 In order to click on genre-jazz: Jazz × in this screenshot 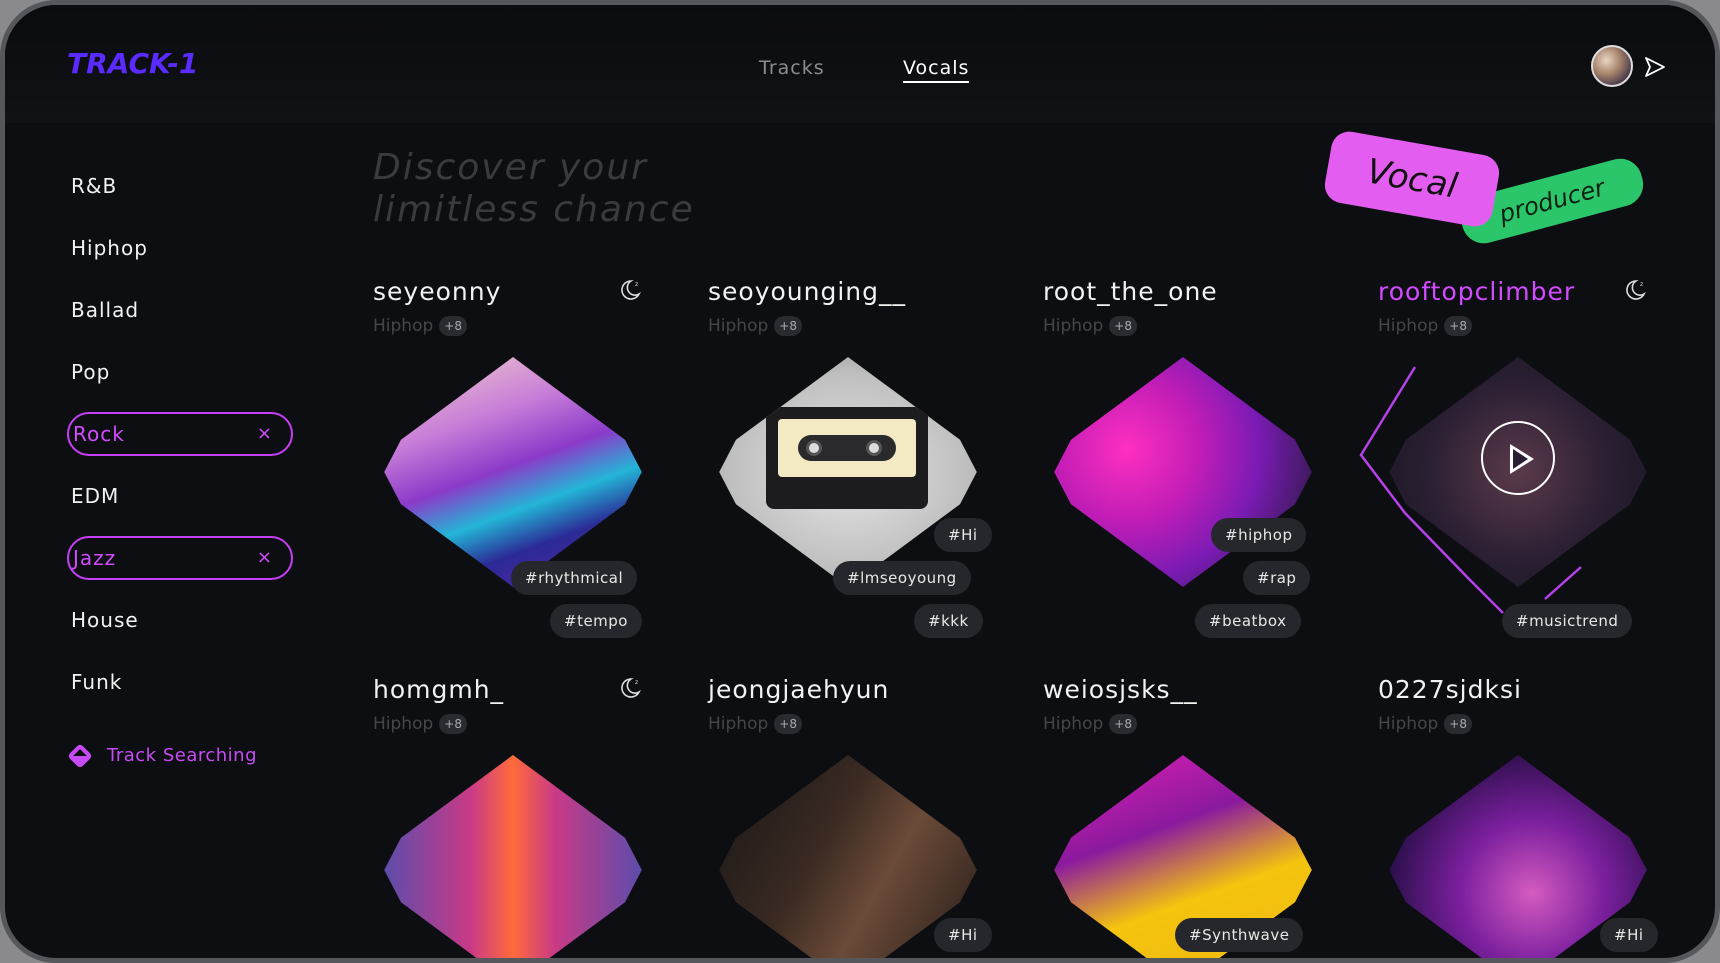, I will do `click(180, 558)`.